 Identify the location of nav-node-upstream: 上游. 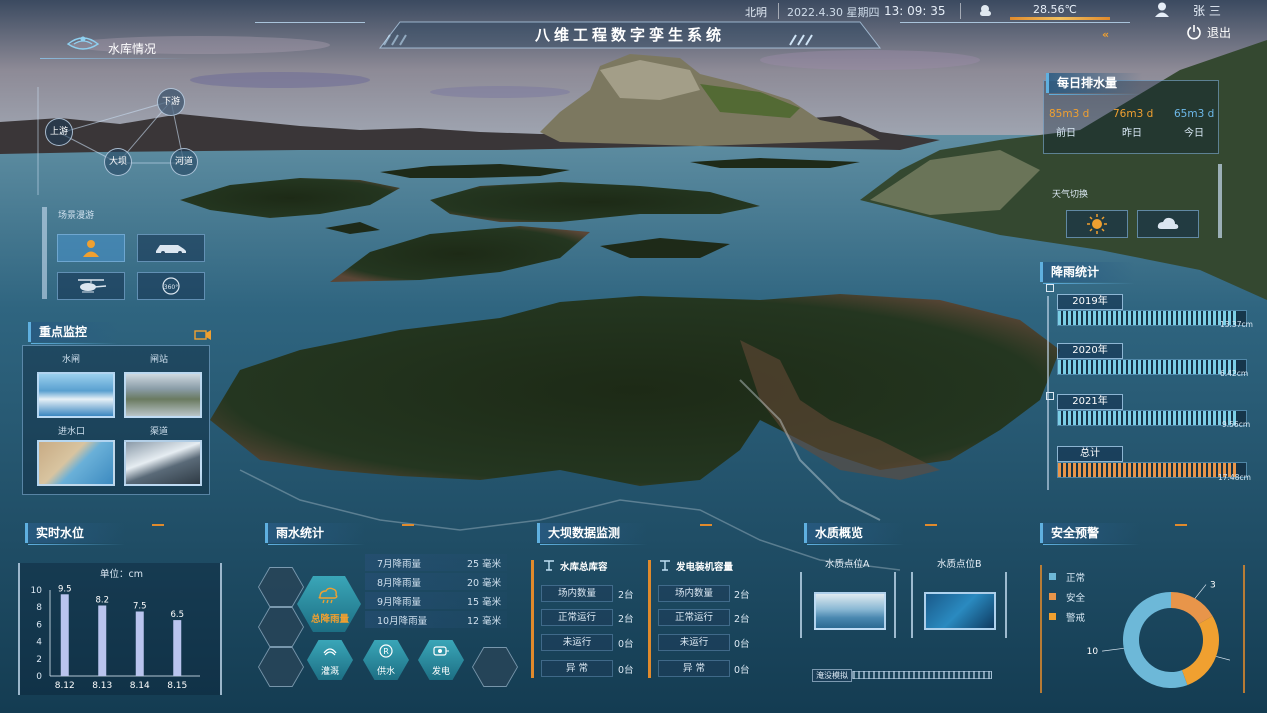
(59, 132).